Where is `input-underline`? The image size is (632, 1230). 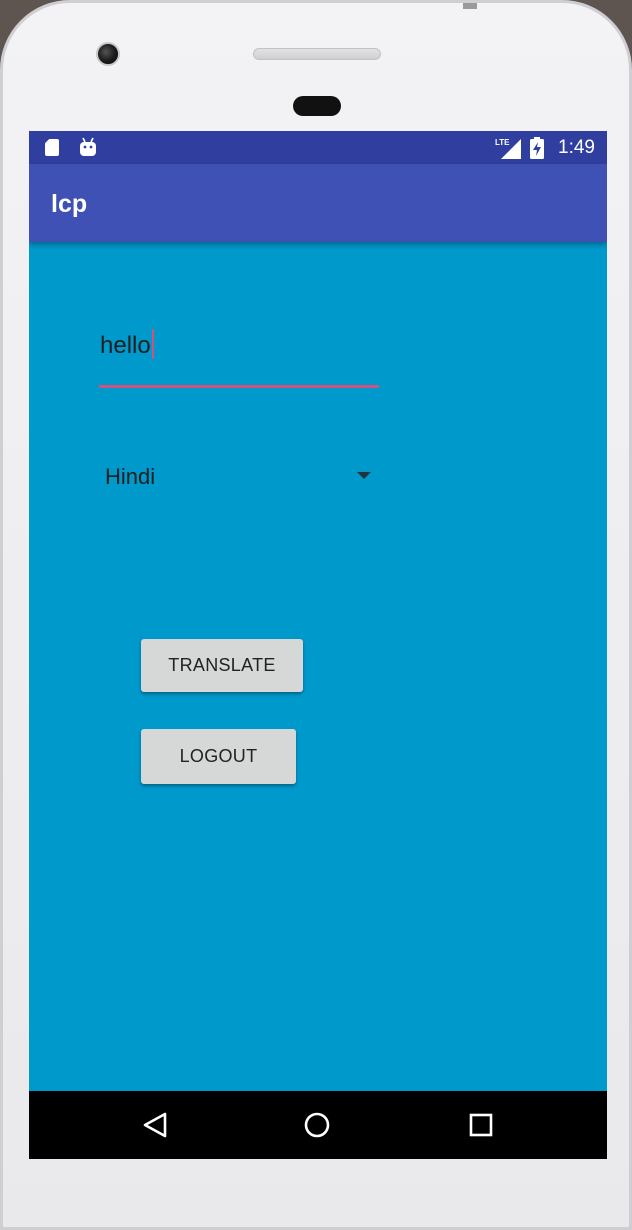 input-underline is located at coordinates (239, 386).